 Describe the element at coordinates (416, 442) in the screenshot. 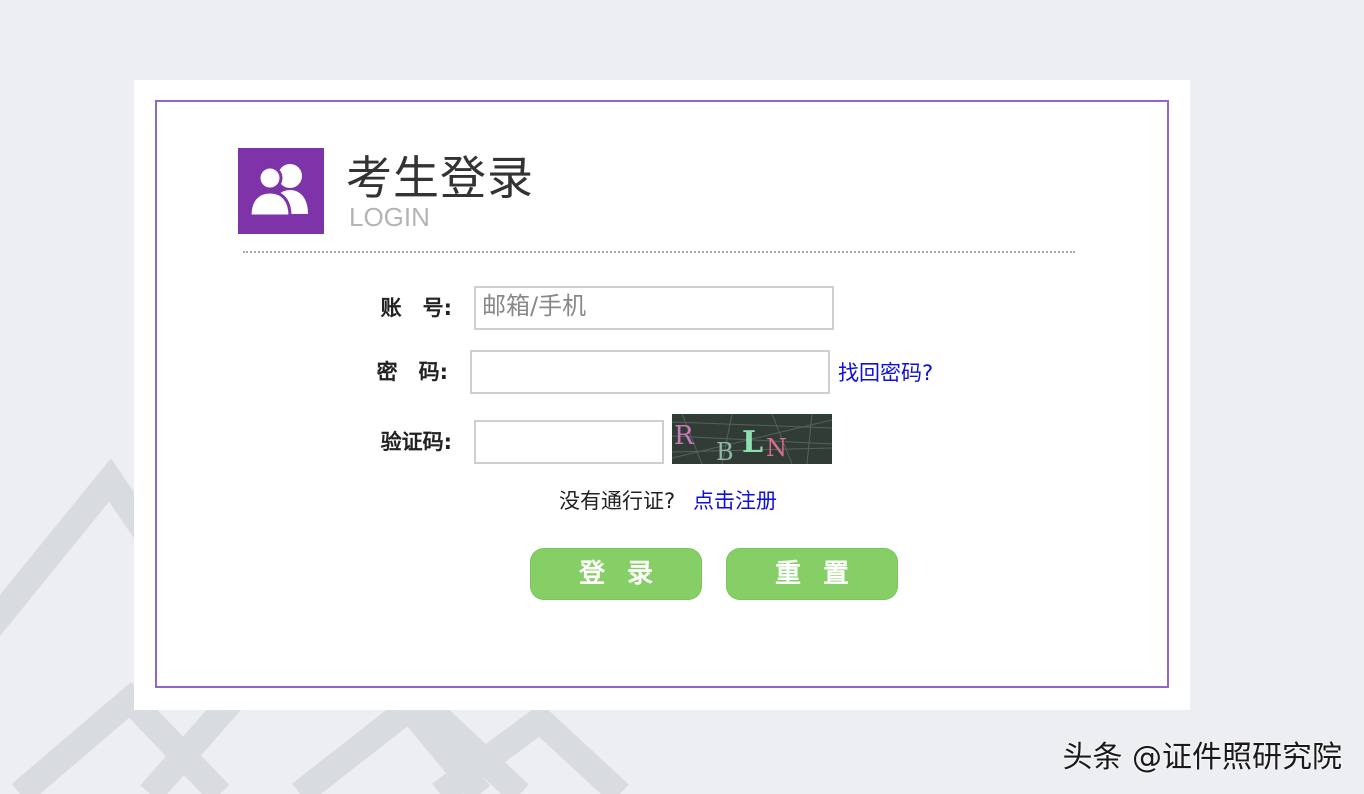

I see `captcha-label: 验证码:` at that location.